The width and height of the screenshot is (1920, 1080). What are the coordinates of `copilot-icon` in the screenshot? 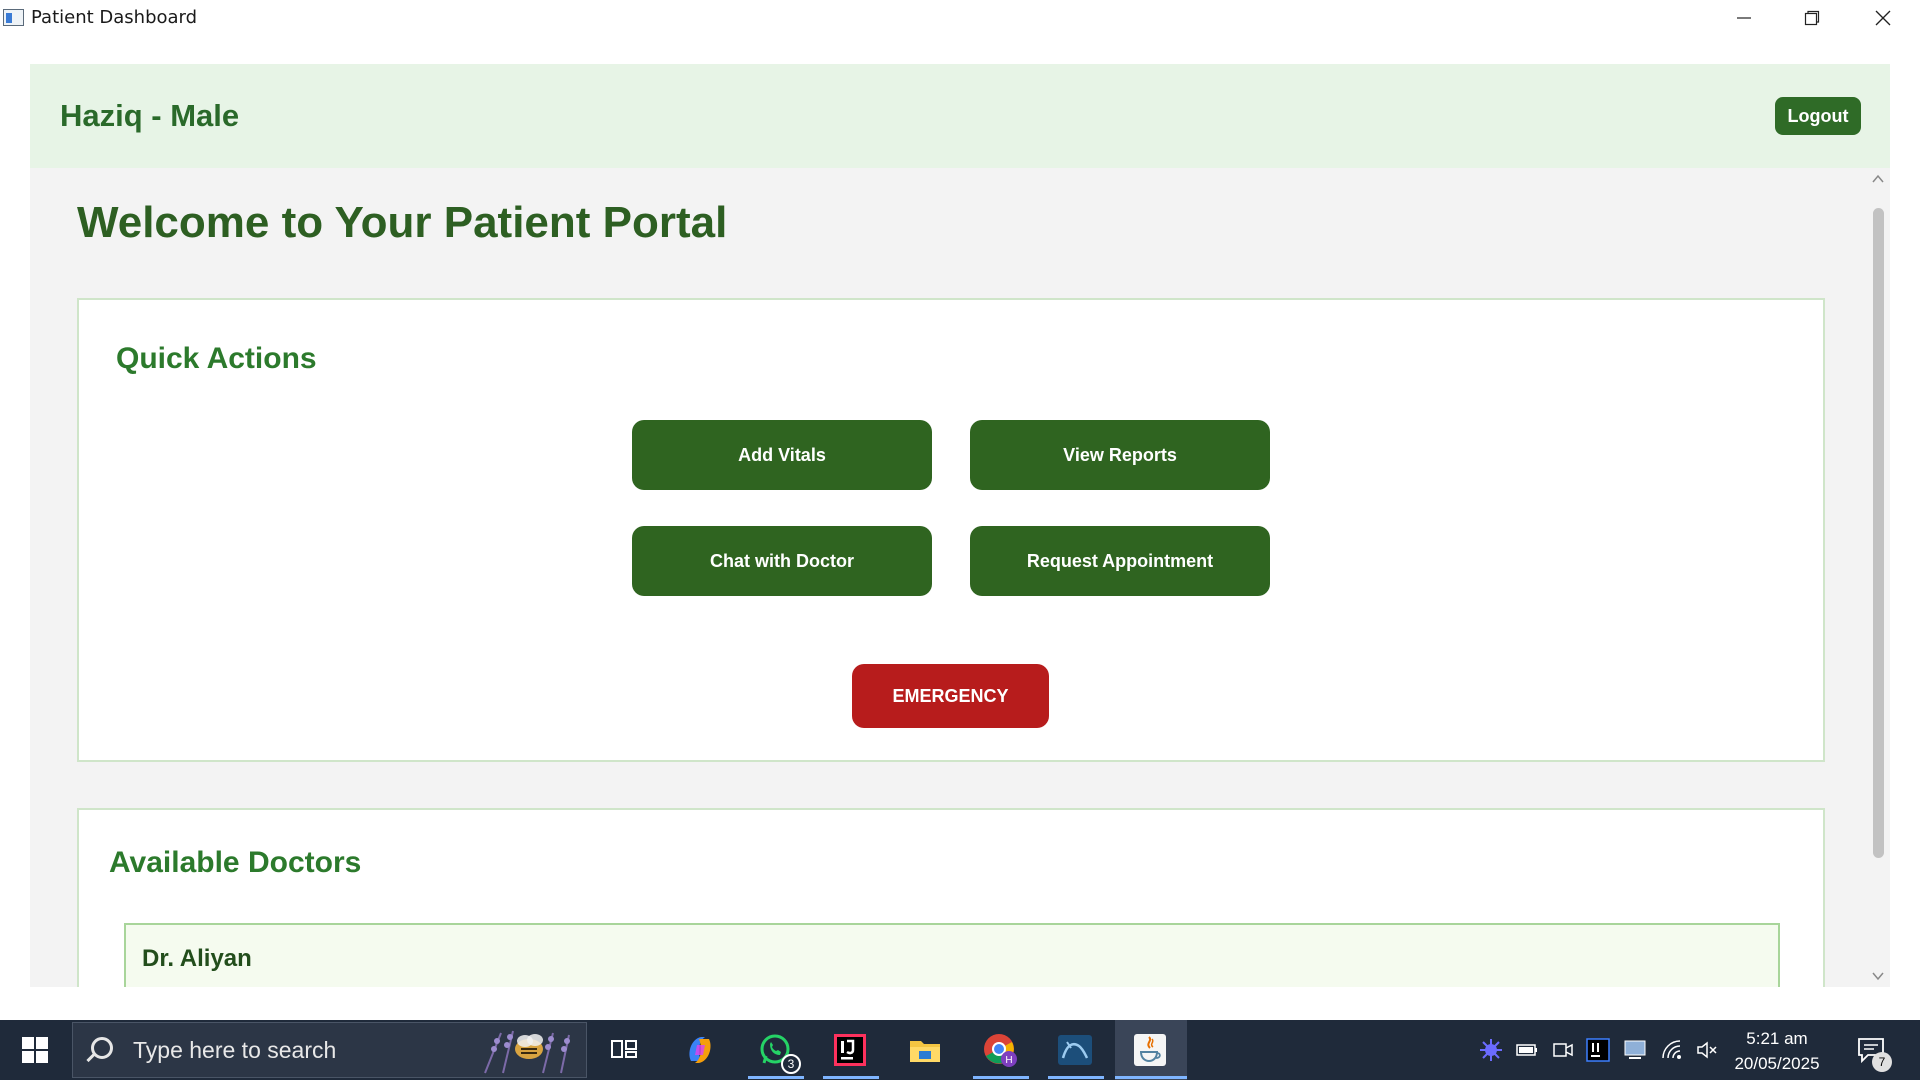 It's located at (700, 1050).